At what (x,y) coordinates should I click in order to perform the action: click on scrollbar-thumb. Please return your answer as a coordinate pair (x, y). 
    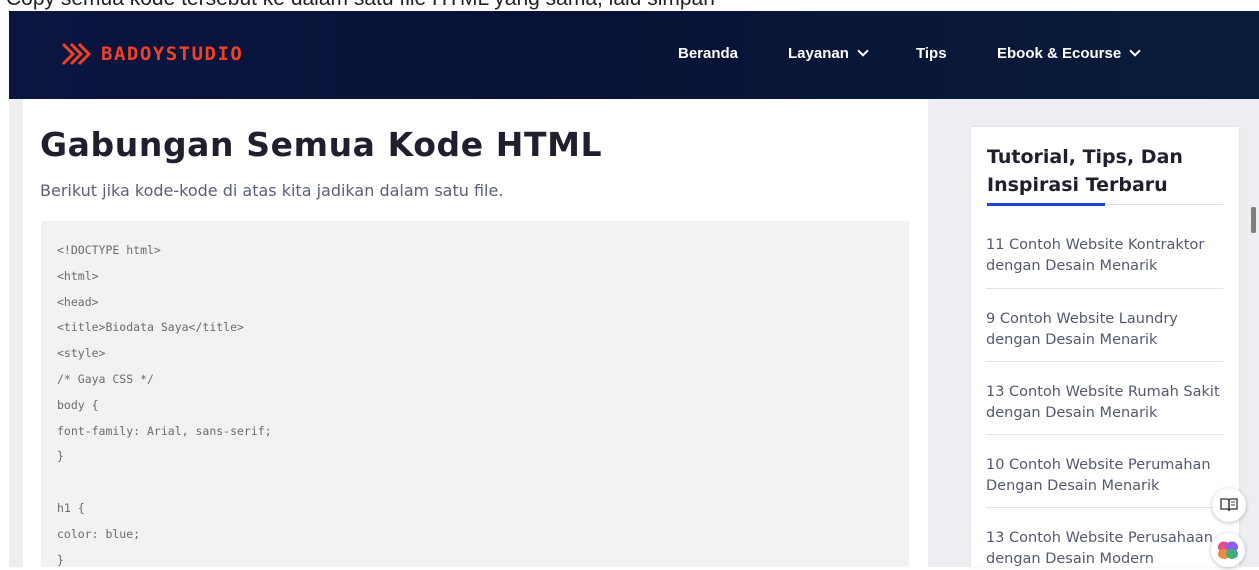
    Looking at the image, I should click on (1253, 220).